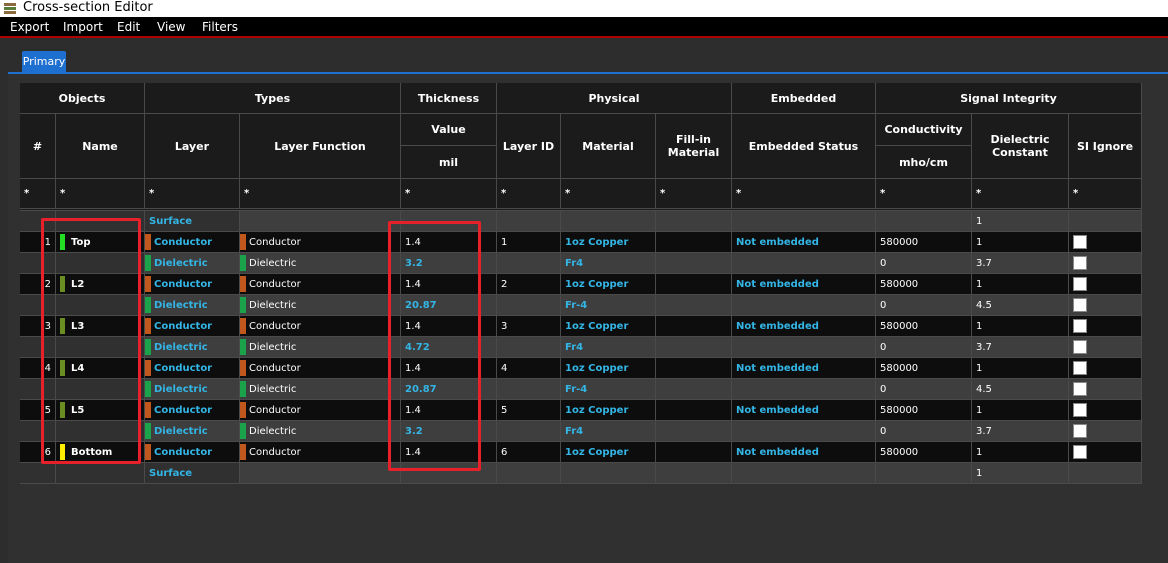  I want to click on thickness-cell, so click(449, 221).